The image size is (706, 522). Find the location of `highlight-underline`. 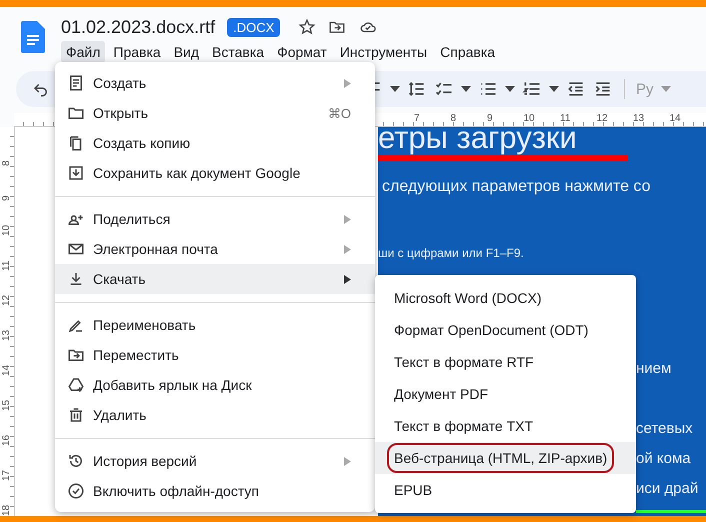

highlight-underline is located at coordinates (671, 511).